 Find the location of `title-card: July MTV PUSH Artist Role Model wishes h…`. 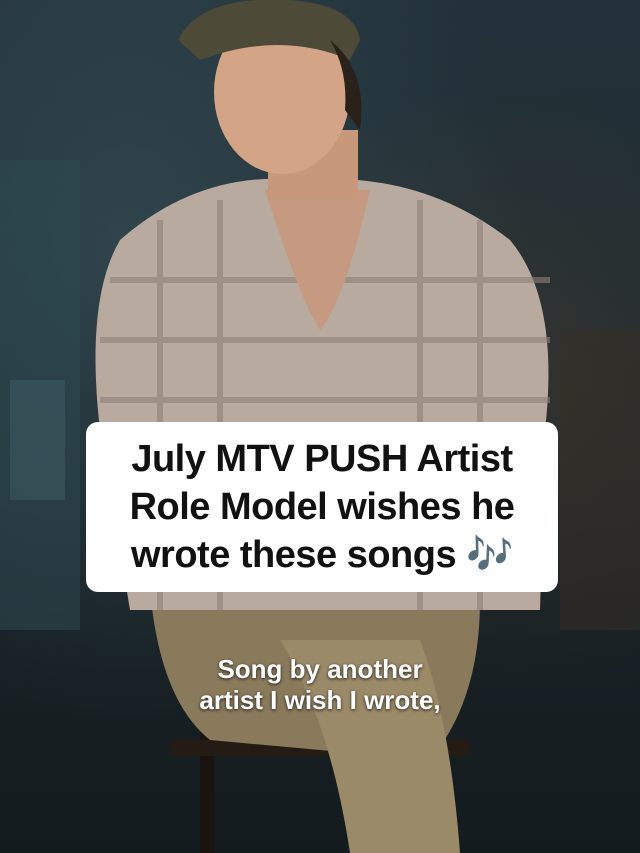

title-card: July MTV PUSH Artist Role Model wishes h… is located at coordinates (322, 507).